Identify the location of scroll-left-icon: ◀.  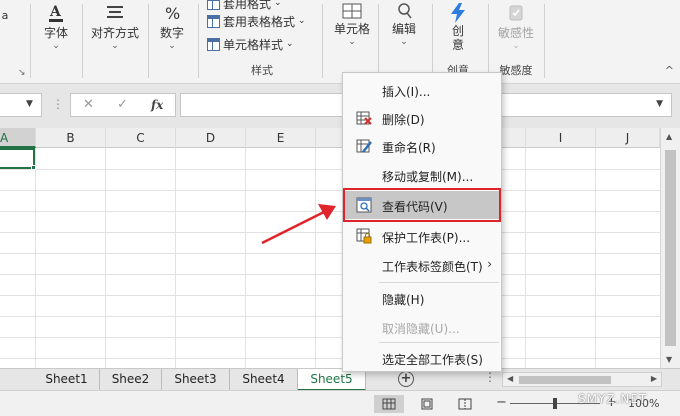
(510, 378).